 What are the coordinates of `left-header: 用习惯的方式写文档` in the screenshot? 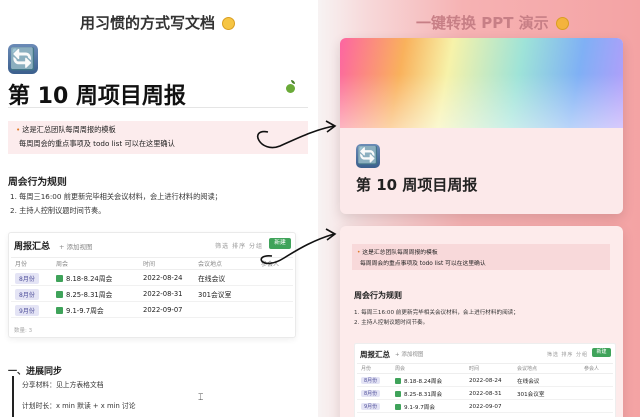 It's located at (158, 22).